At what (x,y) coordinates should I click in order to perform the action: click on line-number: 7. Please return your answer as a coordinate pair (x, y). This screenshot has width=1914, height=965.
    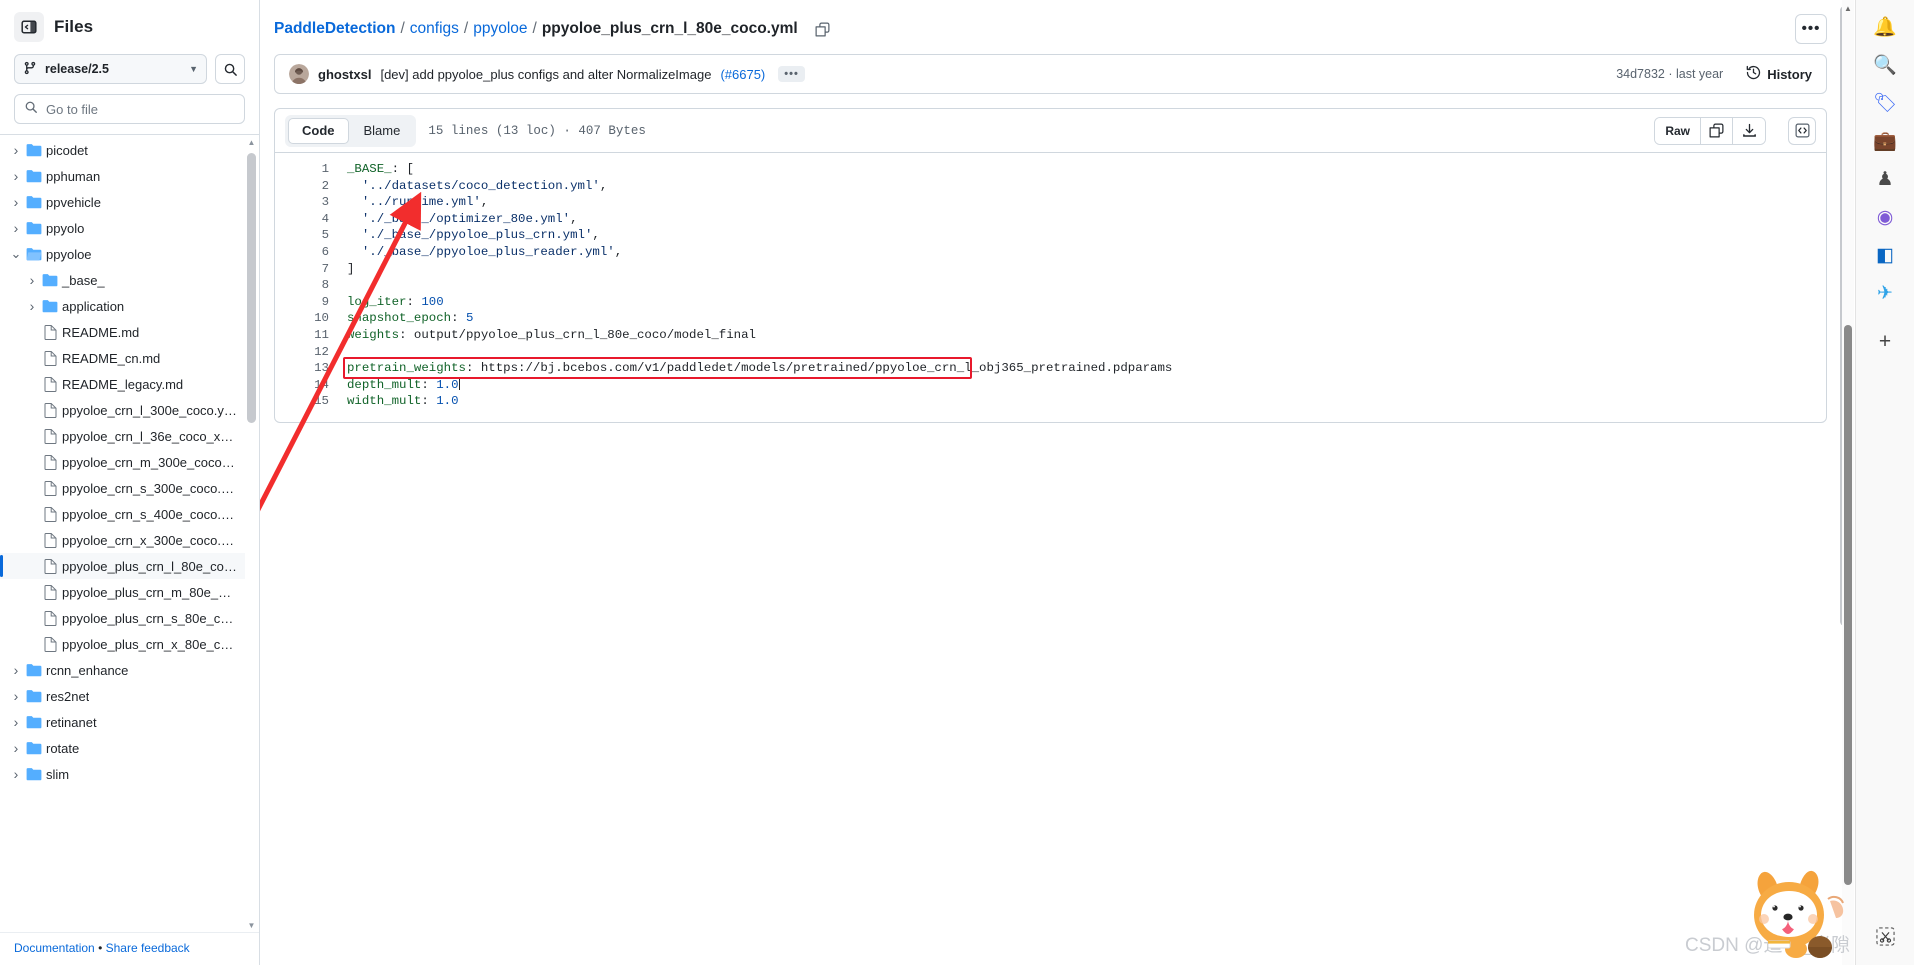
    Looking at the image, I should click on (311, 269).